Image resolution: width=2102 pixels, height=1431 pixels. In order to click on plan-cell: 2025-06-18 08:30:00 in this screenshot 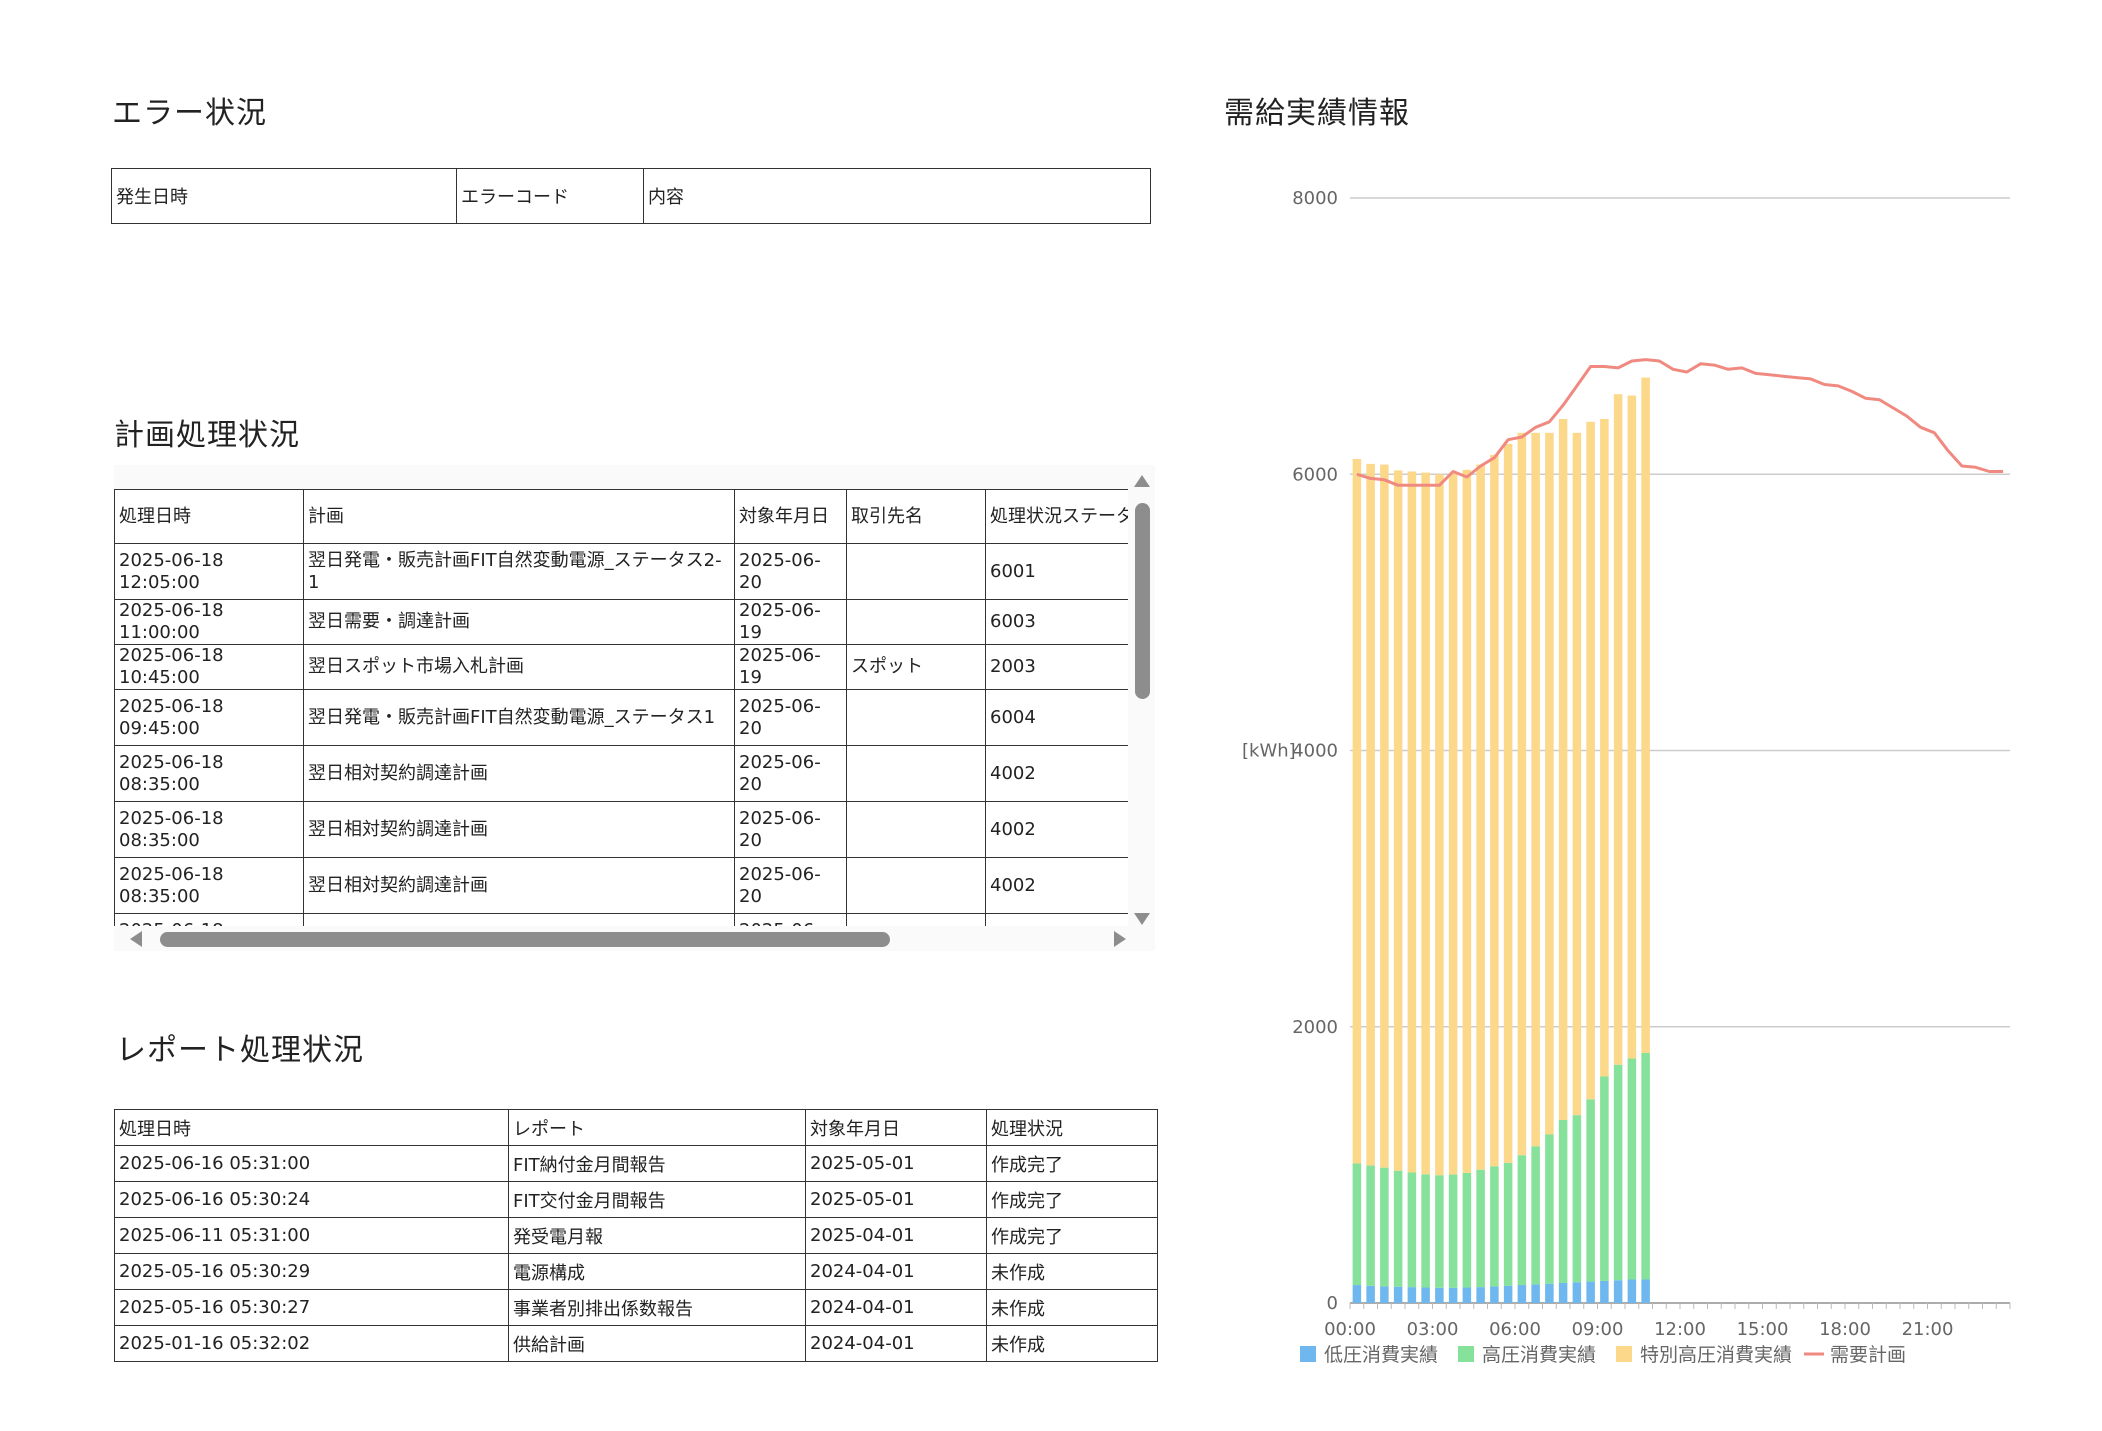, I will do `click(209, 919)`.